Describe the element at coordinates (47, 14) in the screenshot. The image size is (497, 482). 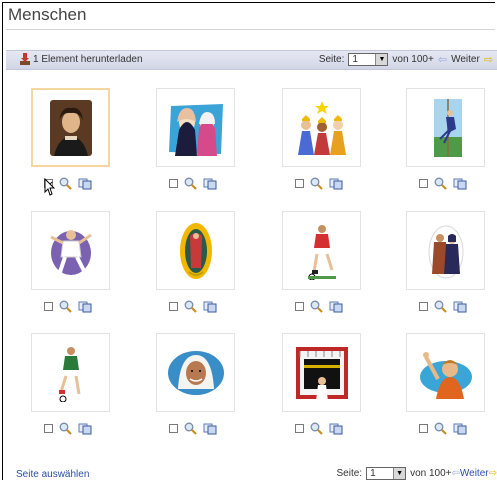
I see `page-title: Menschen` at that location.